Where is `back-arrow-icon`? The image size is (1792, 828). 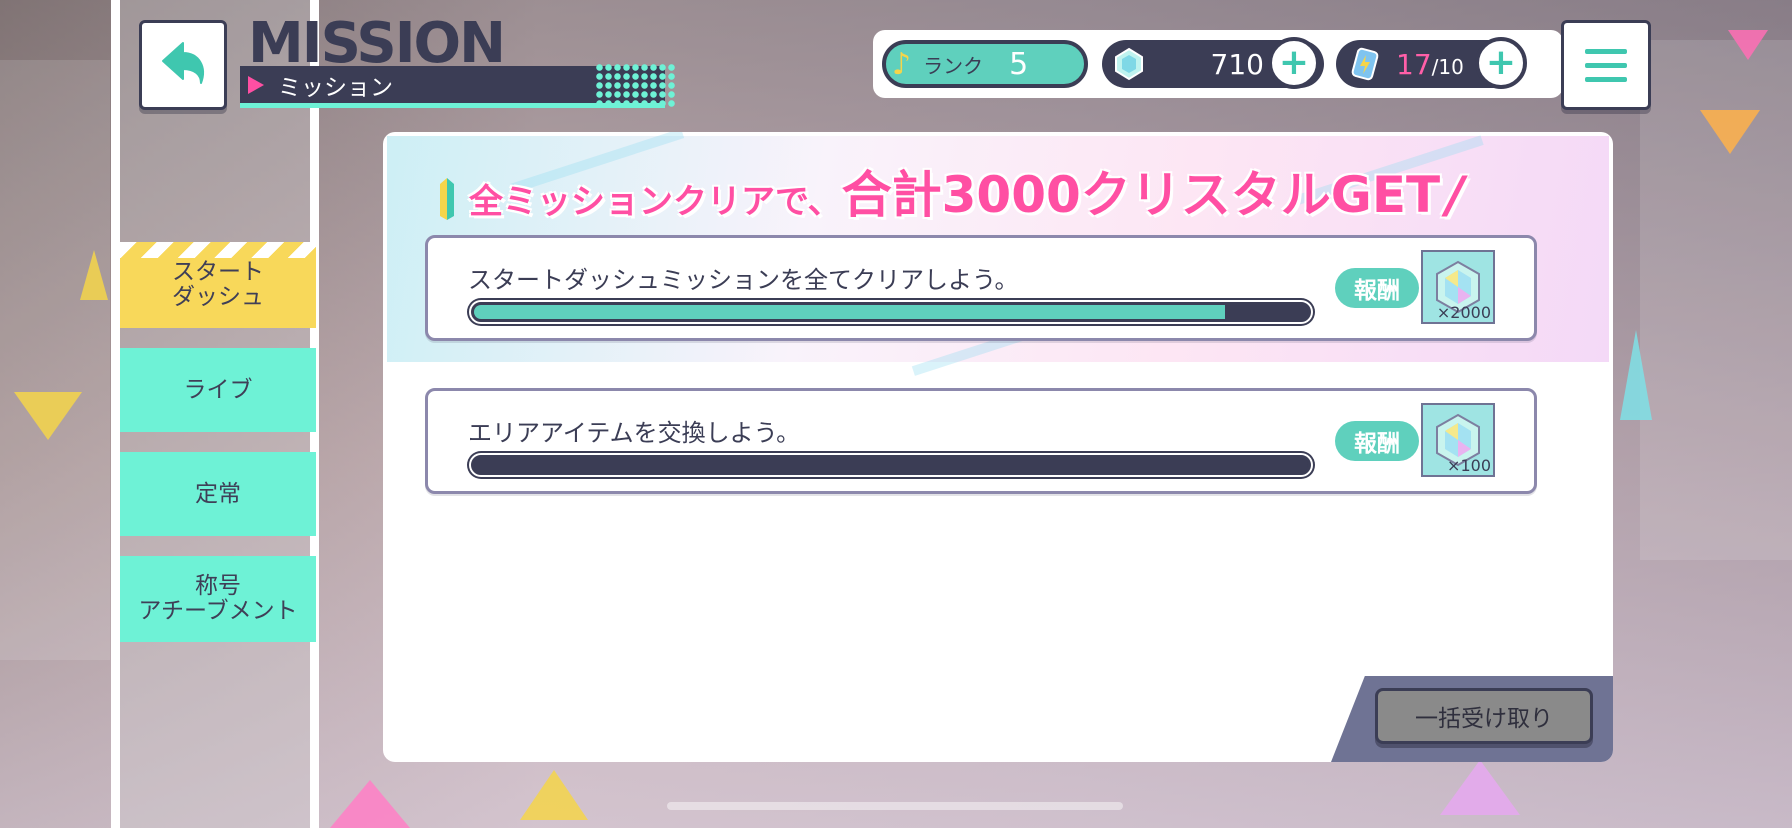
back-arrow-icon is located at coordinates (183, 63).